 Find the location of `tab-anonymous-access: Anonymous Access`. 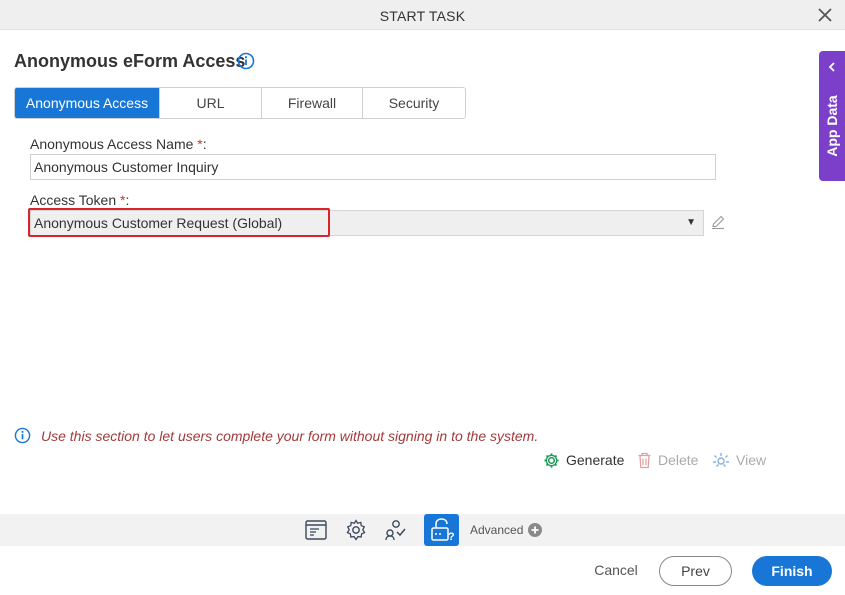

tab-anonymous-access: Anonymous Access is located at coordinates (87, 103).